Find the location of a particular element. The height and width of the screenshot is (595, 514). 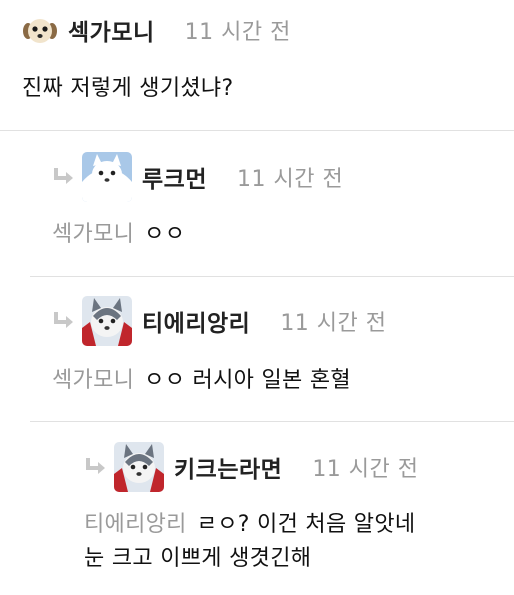

comment-author: 루크먼 is located at coordinates (174, 177).